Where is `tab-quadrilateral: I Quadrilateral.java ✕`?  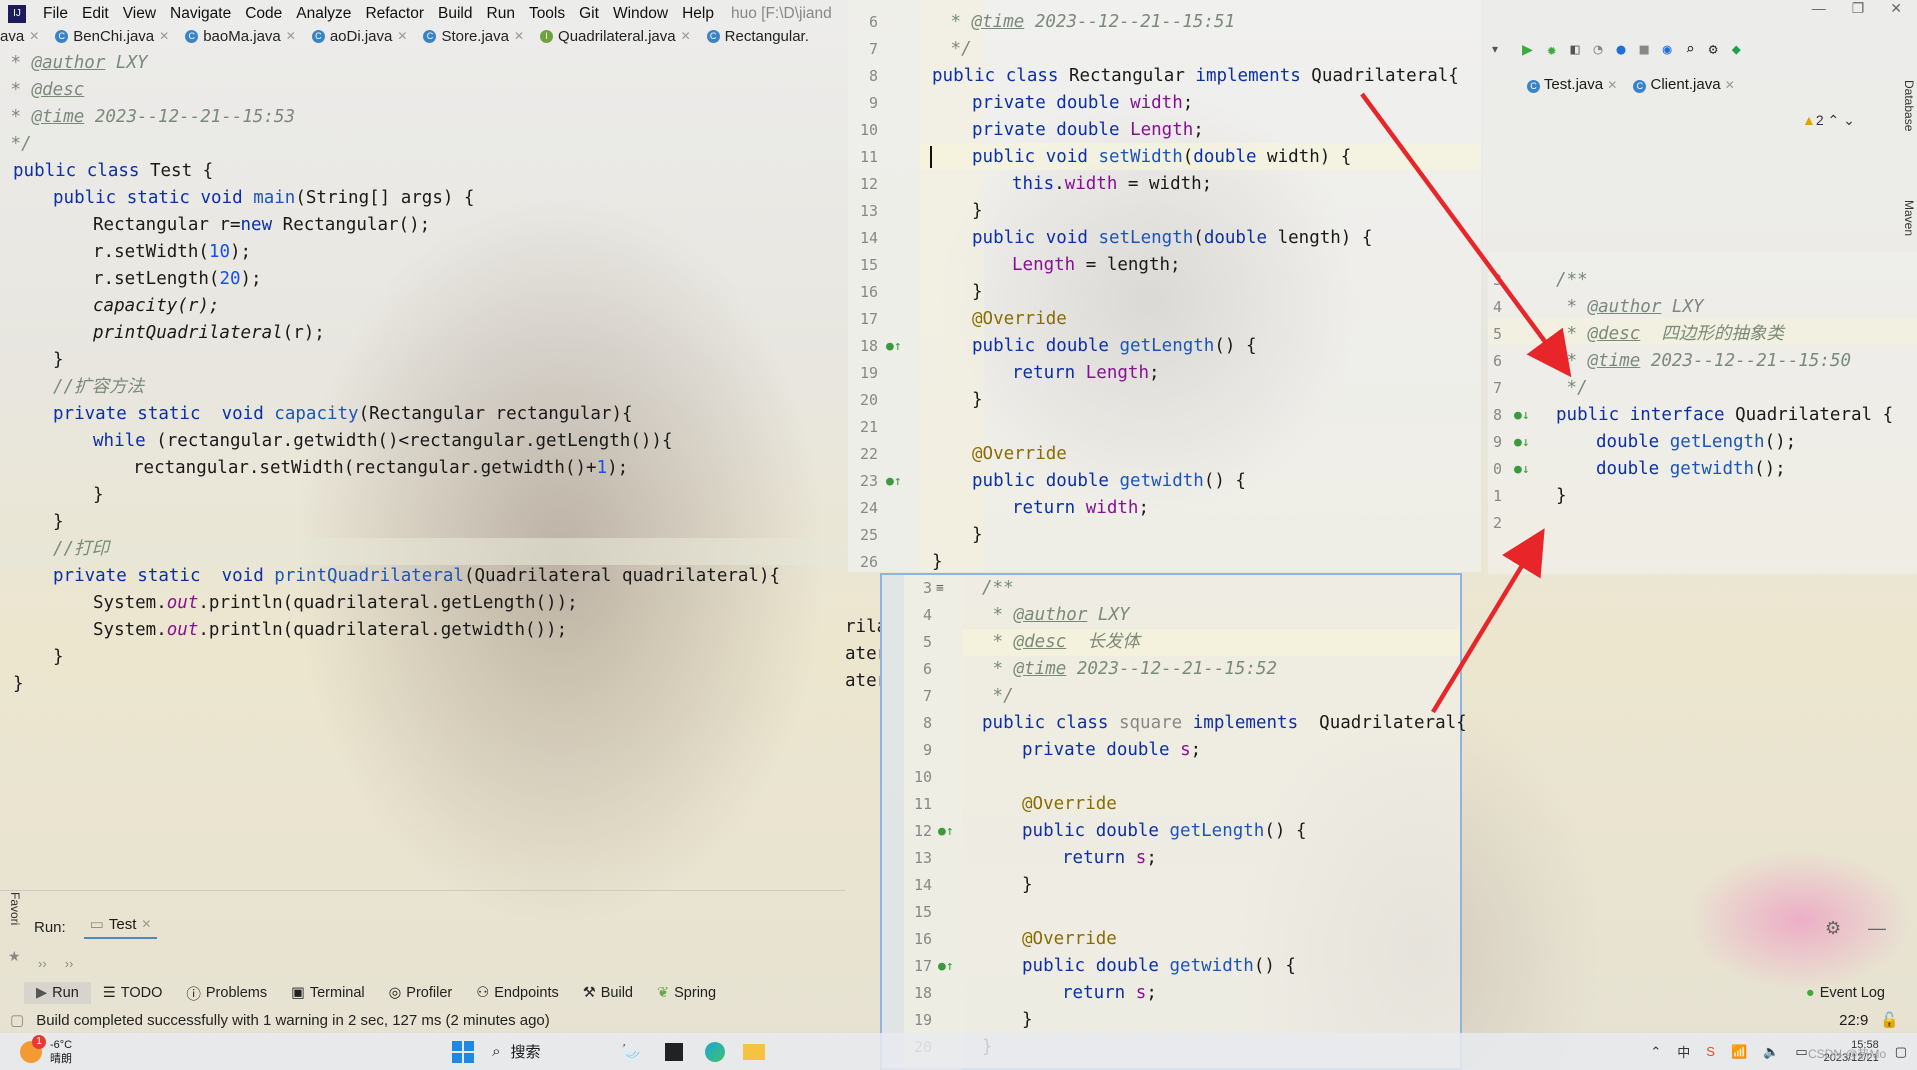
tab-quadrilateral: I Quadrilateral.java ✕ is located at coordinates (615, 36).